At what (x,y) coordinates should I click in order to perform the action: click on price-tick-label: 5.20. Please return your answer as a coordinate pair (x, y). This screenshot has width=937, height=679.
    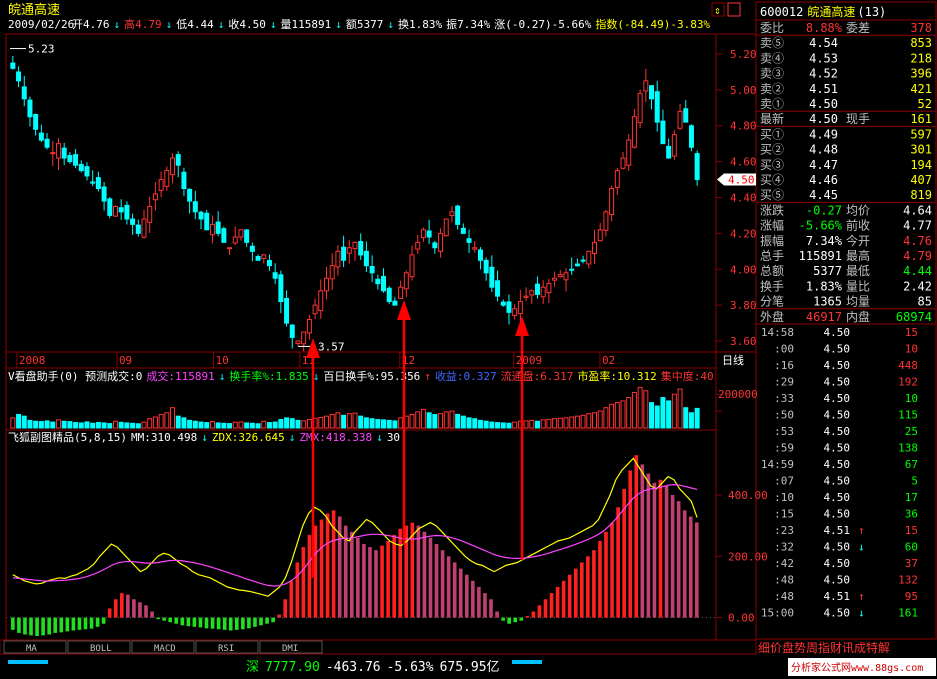
    Looking at the image, I should click on (743, 54).